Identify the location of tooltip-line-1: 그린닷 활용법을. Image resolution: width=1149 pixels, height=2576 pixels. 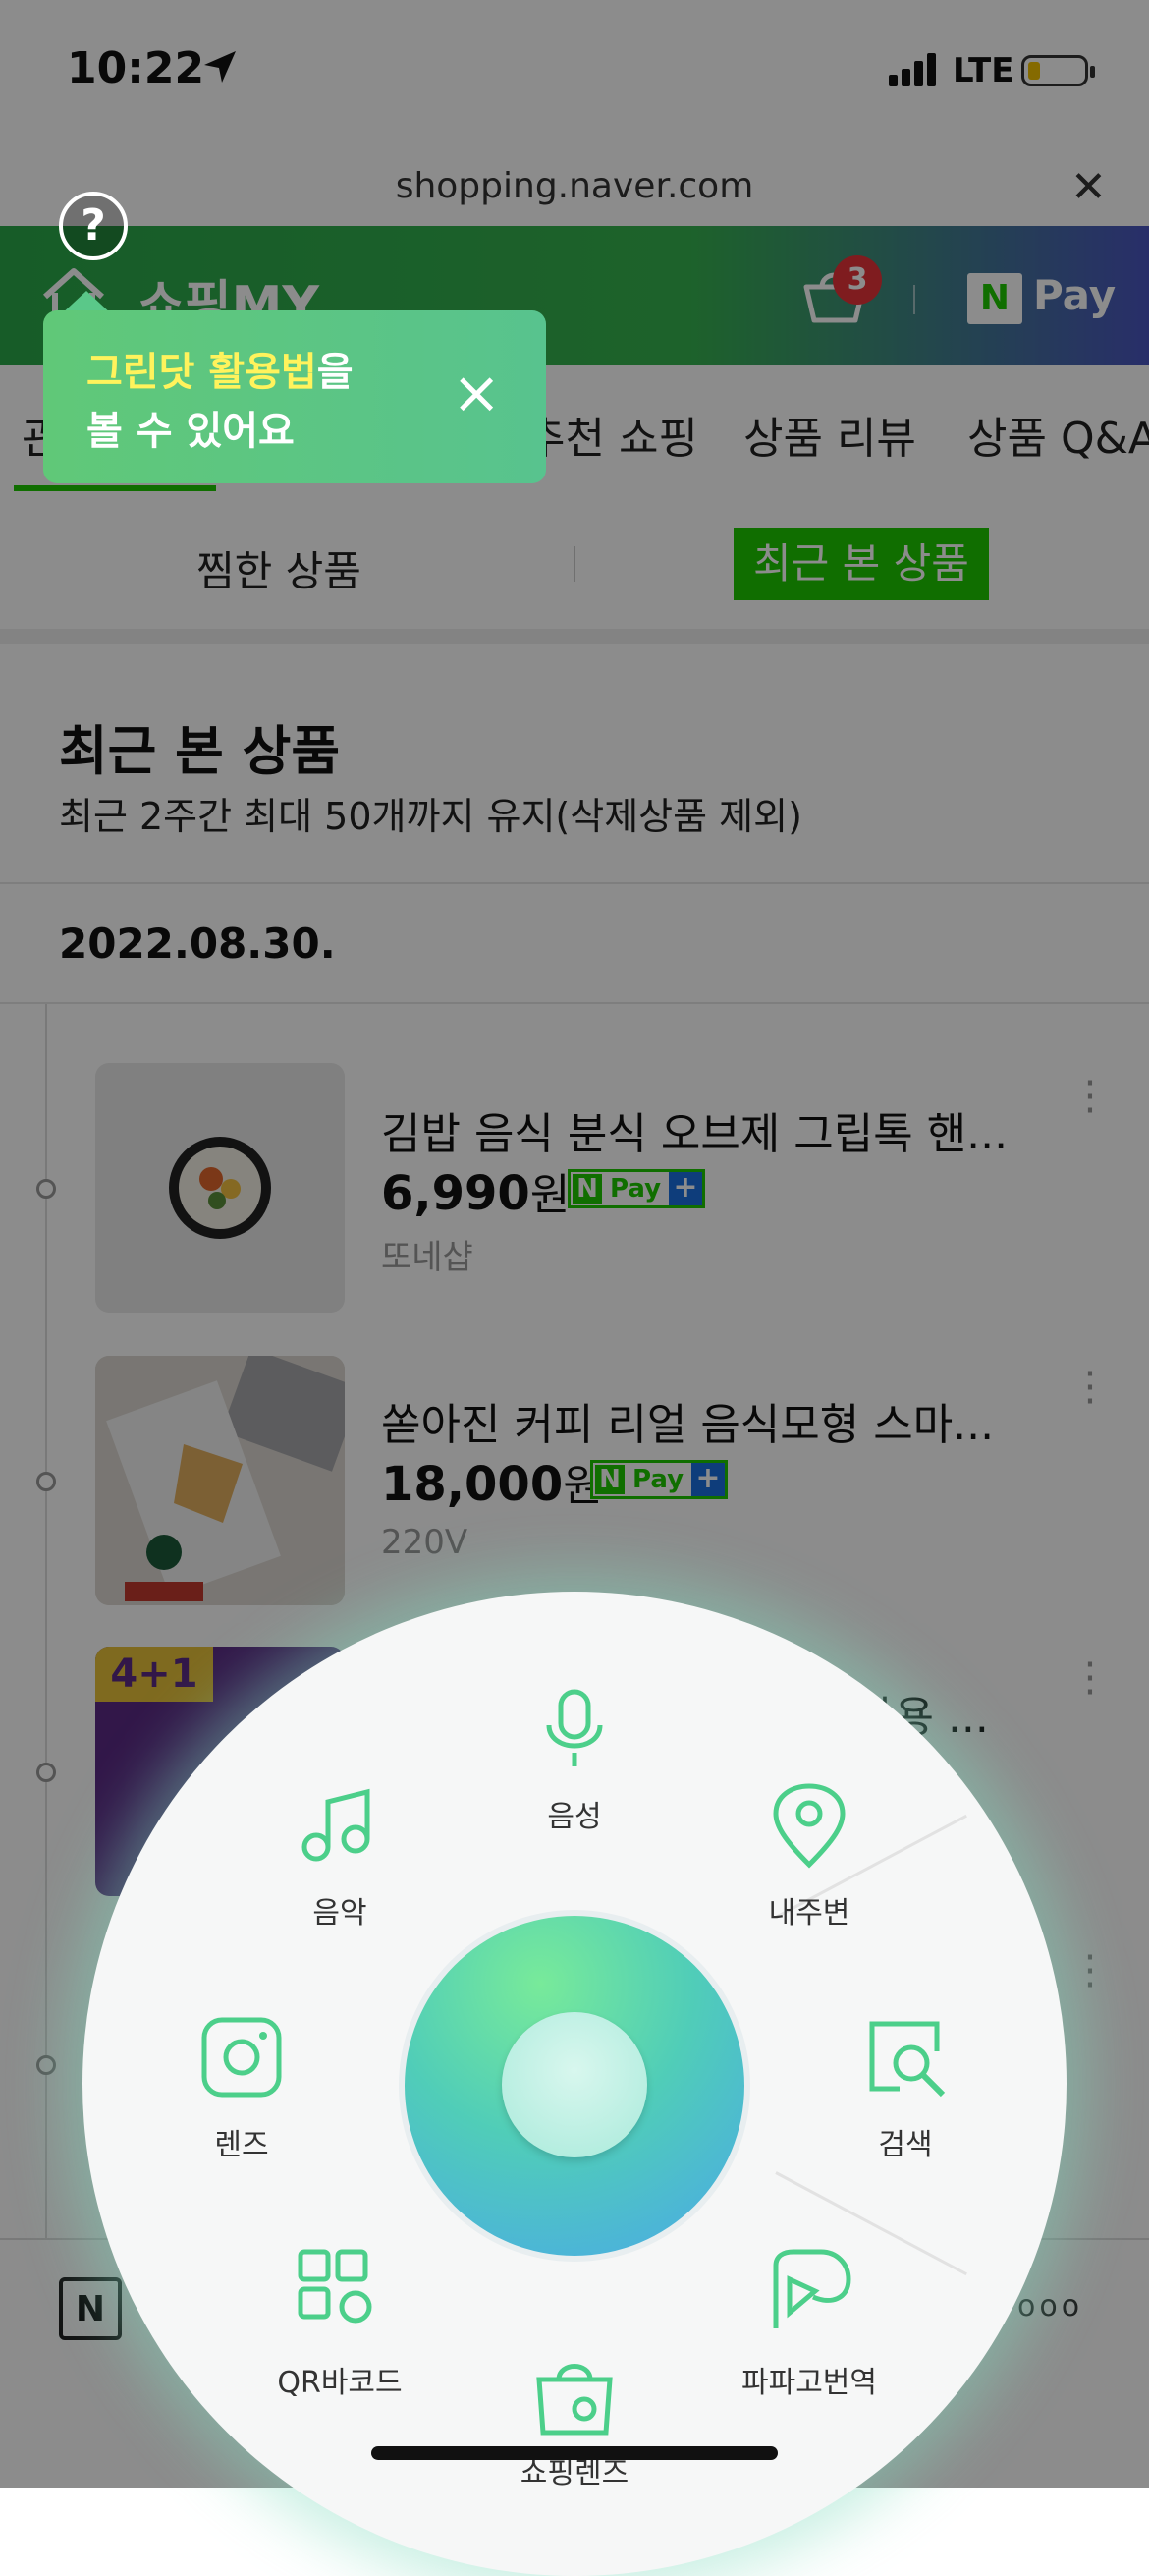
(220, 368).